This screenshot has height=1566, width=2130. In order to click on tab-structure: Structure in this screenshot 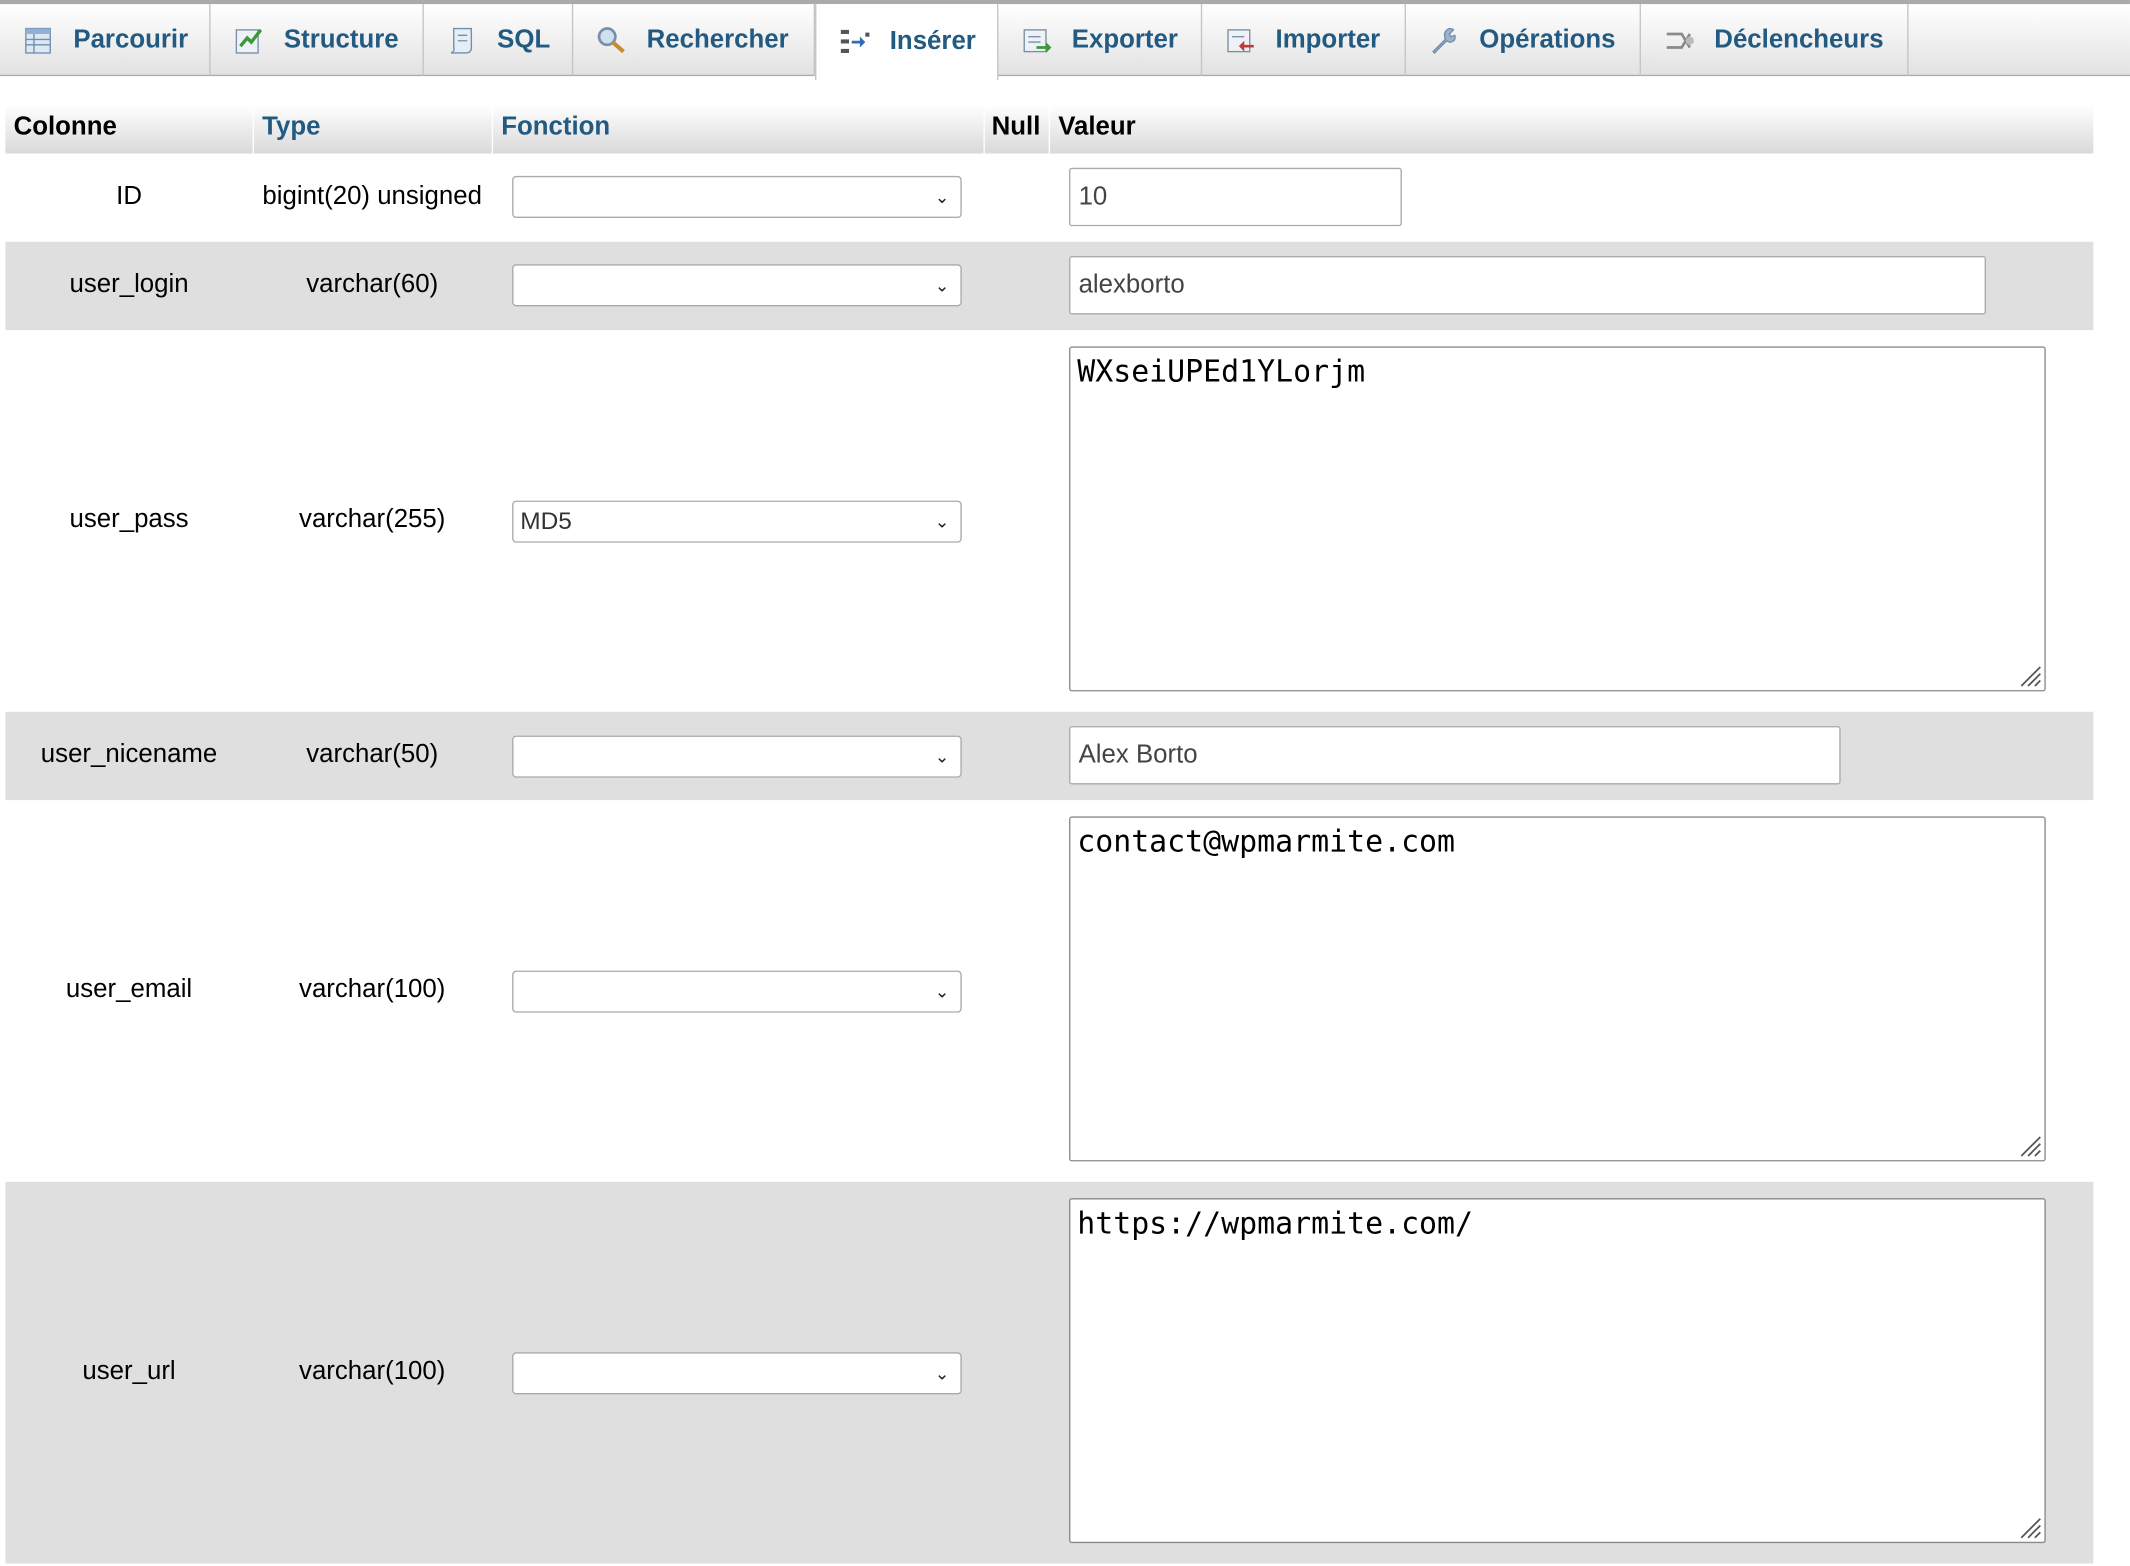, I will do `click(317, 40)`.